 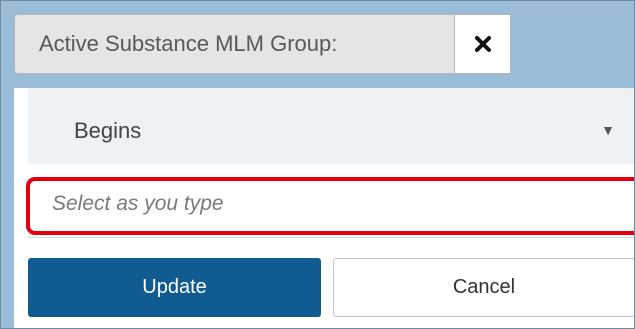 What do you see at coordinates (484, 287) in the screenshot?
I see `cancel-button: Cancel` at bounding box center [484, 287].